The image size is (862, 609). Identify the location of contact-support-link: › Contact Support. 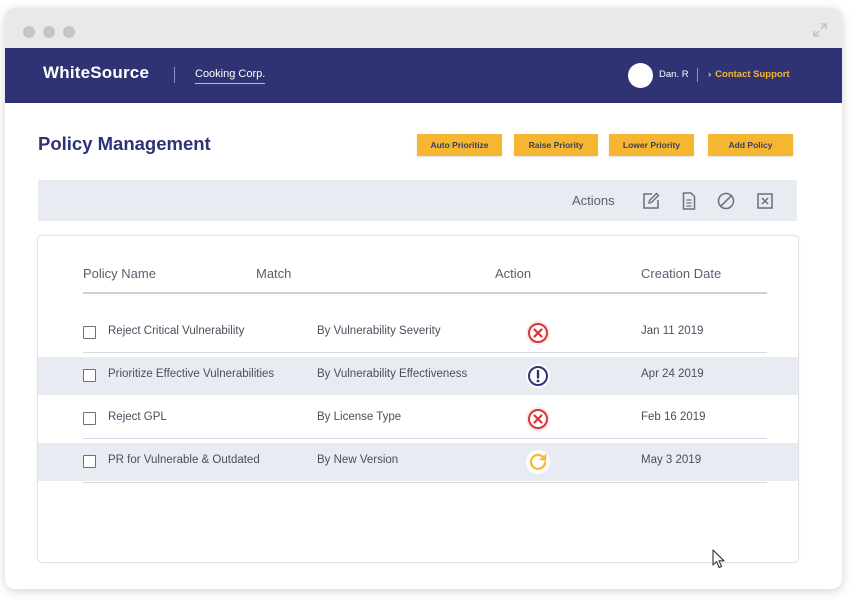
(749, 74).